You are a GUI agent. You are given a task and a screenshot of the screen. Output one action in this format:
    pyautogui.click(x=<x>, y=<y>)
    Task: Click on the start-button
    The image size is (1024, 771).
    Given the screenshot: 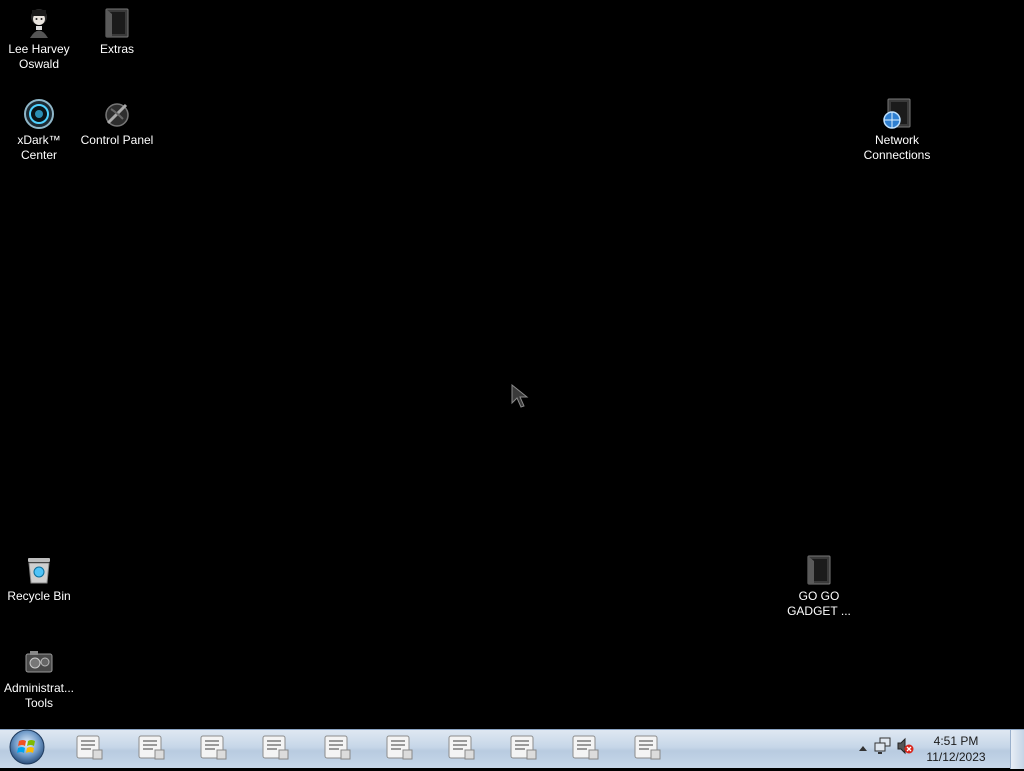 What is the action you would take?
    pyautogui.click(x=27, y=749)
    